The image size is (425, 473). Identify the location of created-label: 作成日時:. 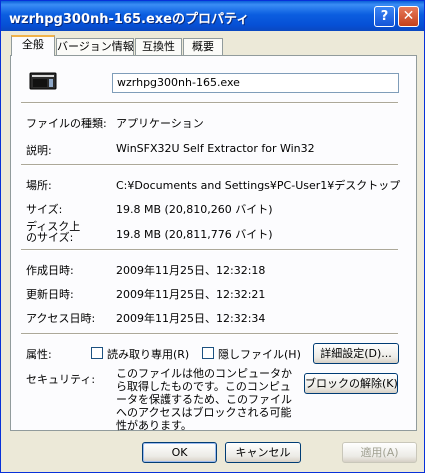
(50, 270).